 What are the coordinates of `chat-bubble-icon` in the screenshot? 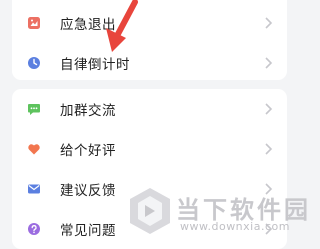 It's located at (34, 109).